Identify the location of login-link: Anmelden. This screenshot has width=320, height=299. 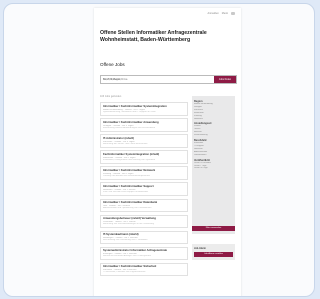
(212, 13).